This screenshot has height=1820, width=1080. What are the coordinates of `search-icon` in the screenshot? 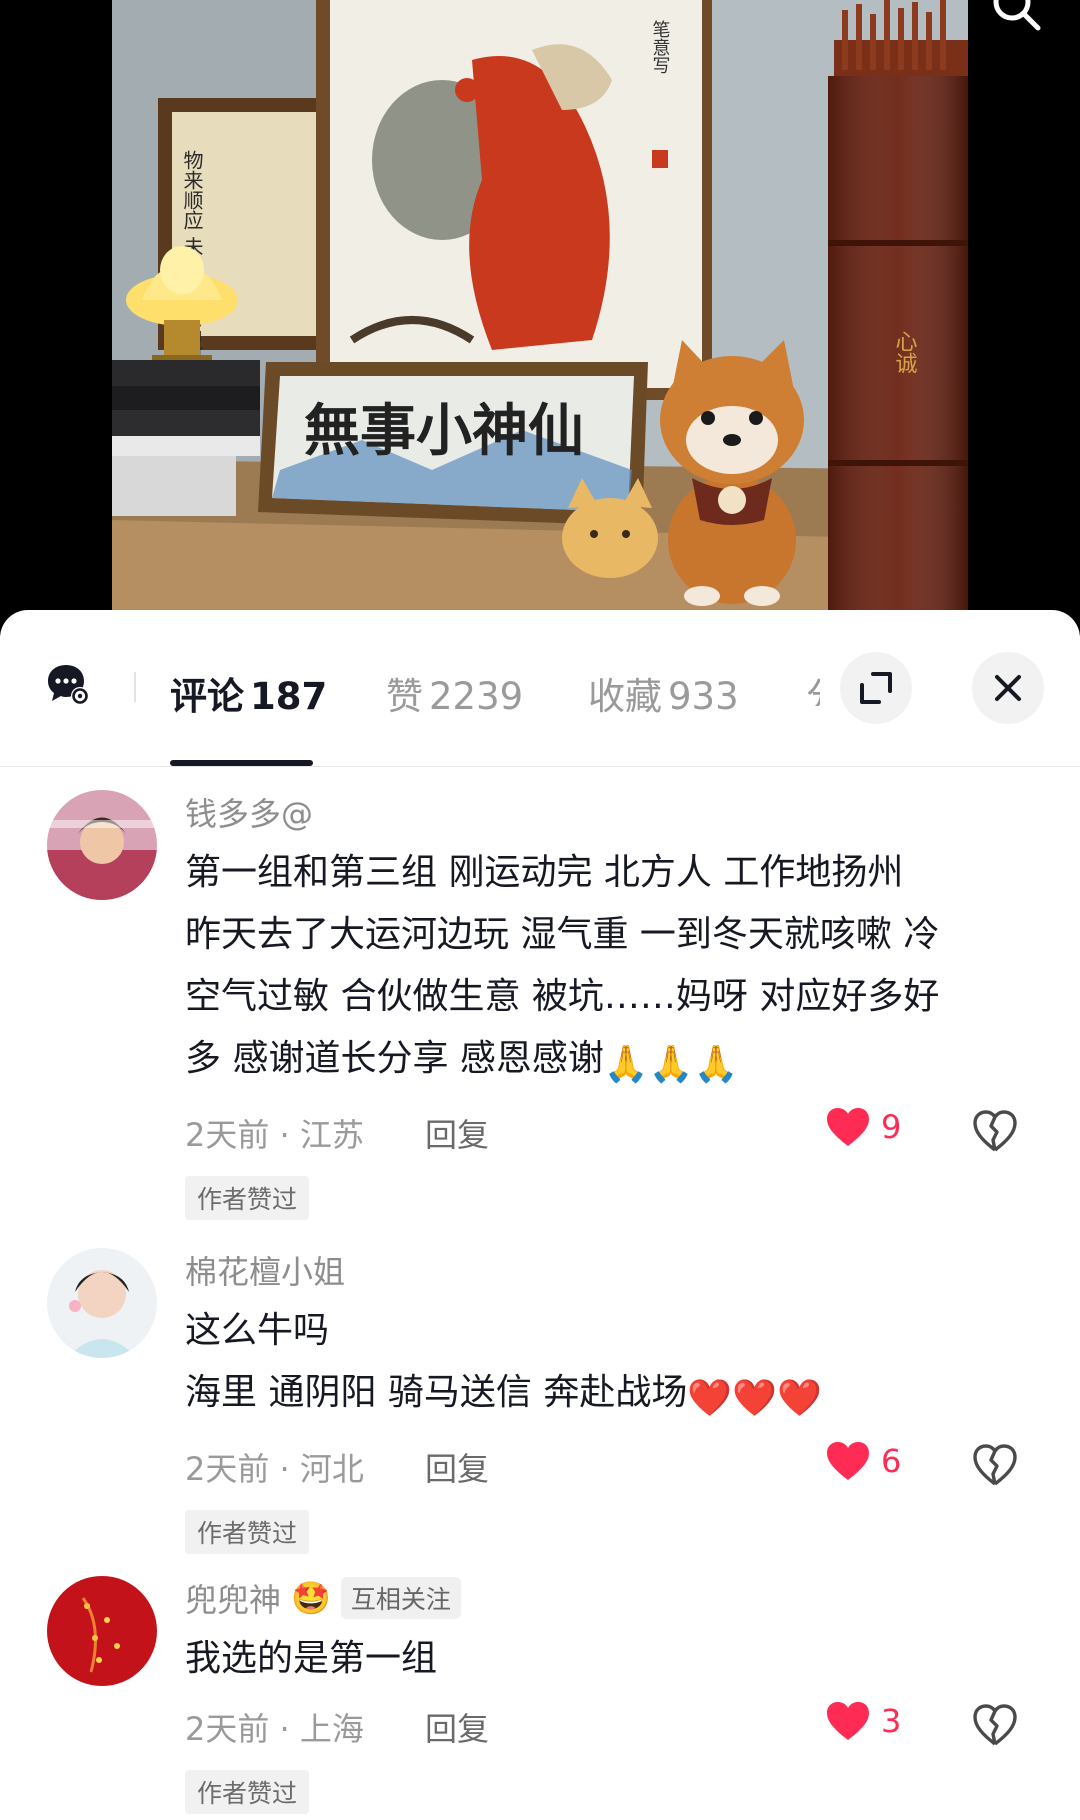 It's located at (1016, 17).